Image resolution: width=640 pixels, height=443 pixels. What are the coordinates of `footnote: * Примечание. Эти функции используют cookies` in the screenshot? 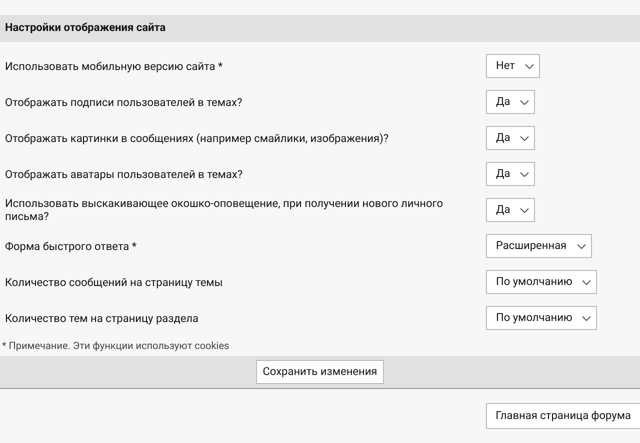 It's located at (116, 347).